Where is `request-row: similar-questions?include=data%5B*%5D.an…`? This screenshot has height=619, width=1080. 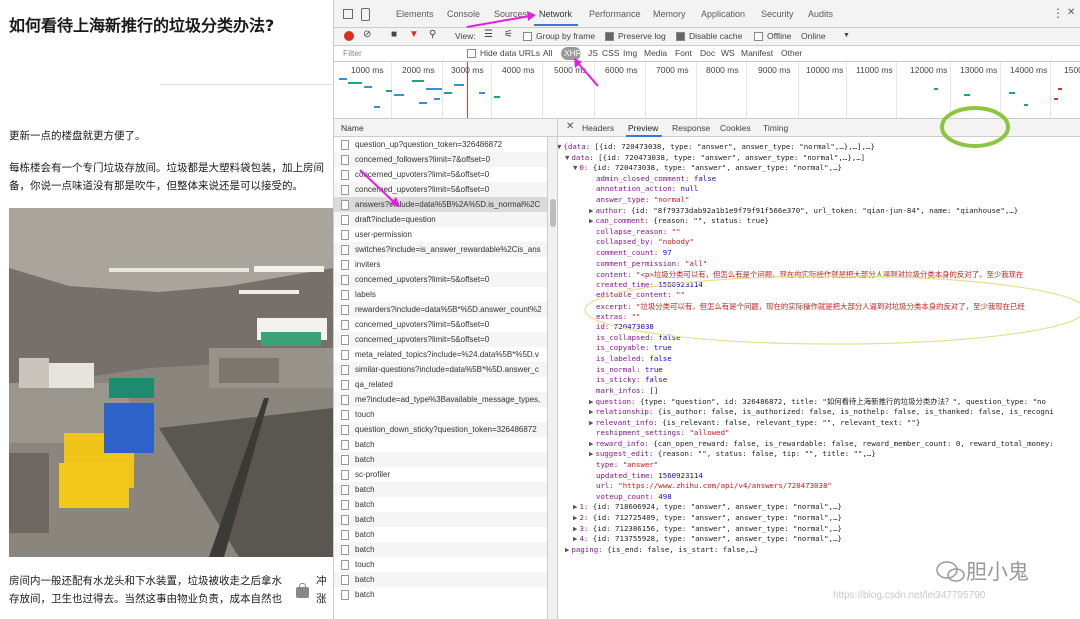 request-row: similar-questions?include=data%5B*%5D.an… is located at coordinates (440, 369).